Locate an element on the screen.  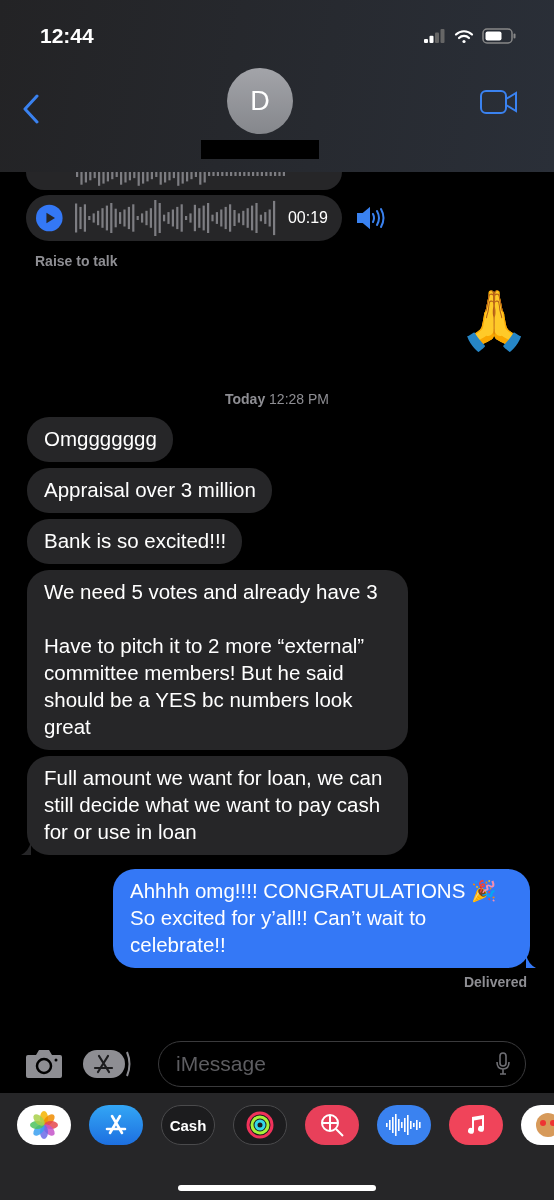
signal-icon is located at coordinates (435, 36).